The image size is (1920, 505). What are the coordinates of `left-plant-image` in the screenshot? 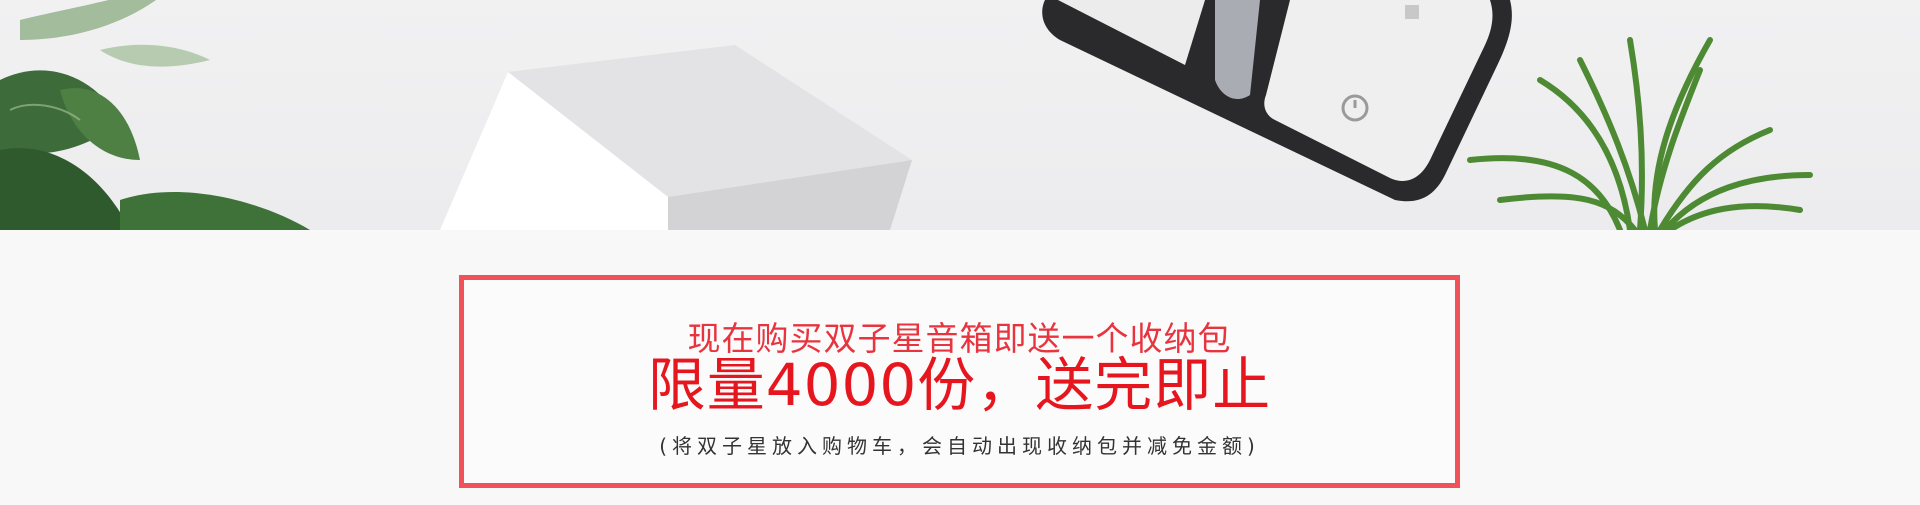 It's located at (155, 115).